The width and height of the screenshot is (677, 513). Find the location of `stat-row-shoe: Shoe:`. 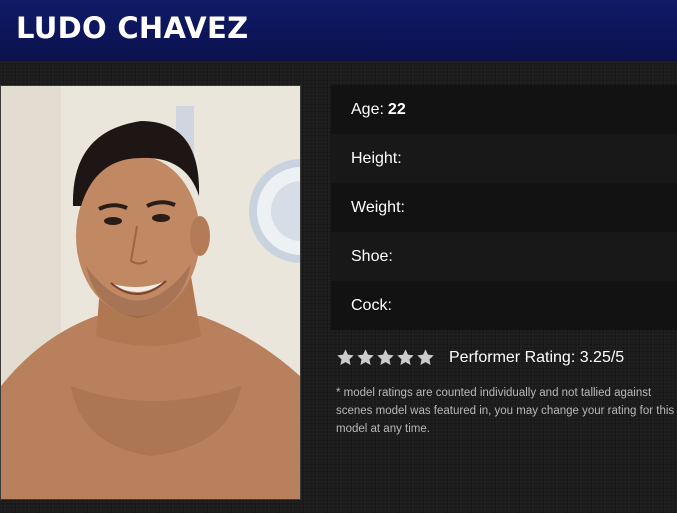

stat-row-shoe: Shoe: is located at coordinates (504, 256).